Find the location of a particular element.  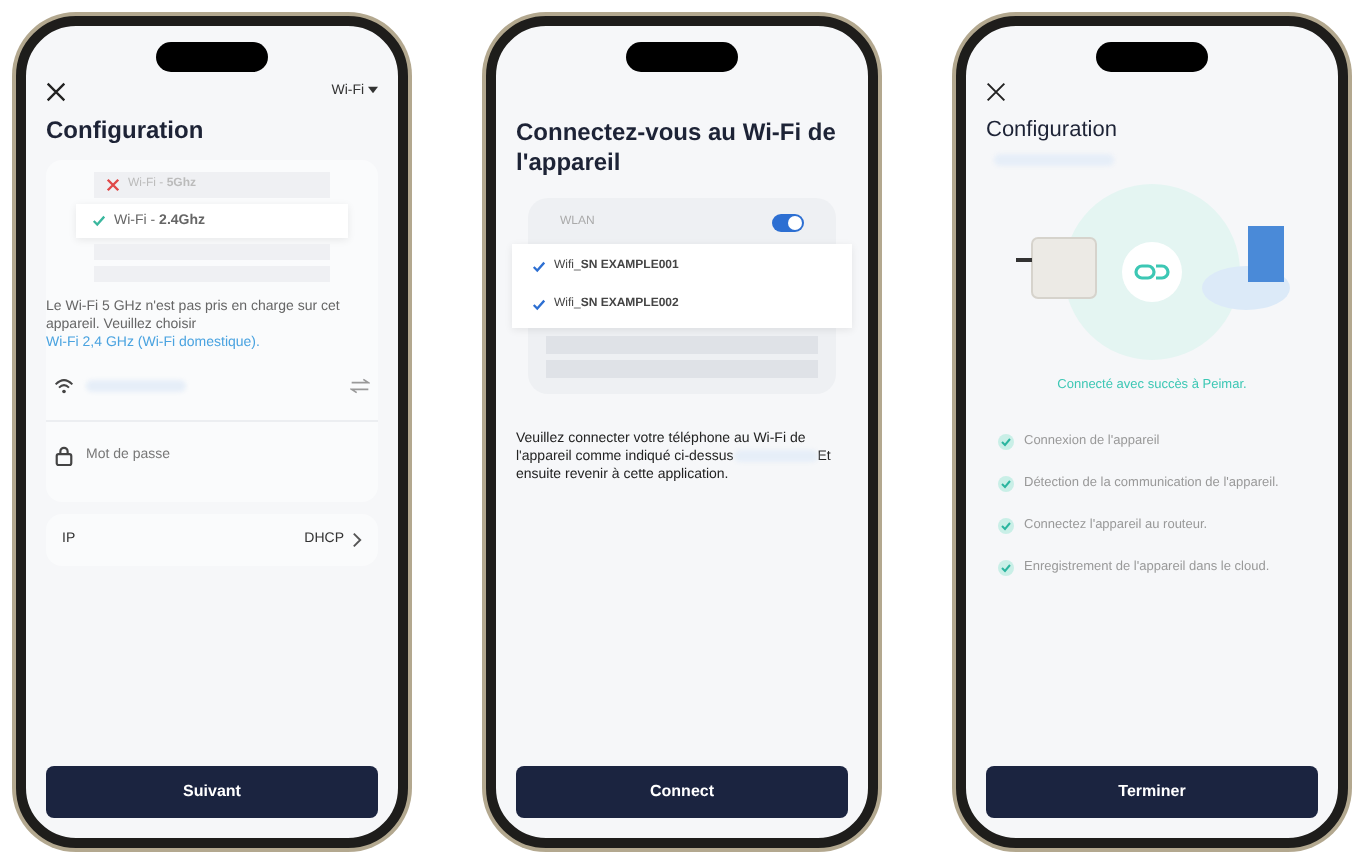

chevron-right-icon is located at coordinates (357, 539).